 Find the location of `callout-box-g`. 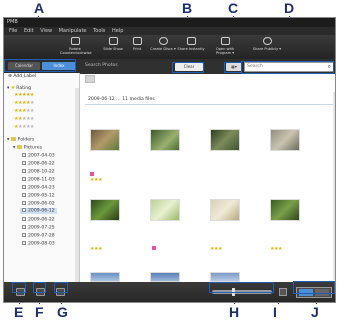

callout-box-g is located at coordinates (61, 287).